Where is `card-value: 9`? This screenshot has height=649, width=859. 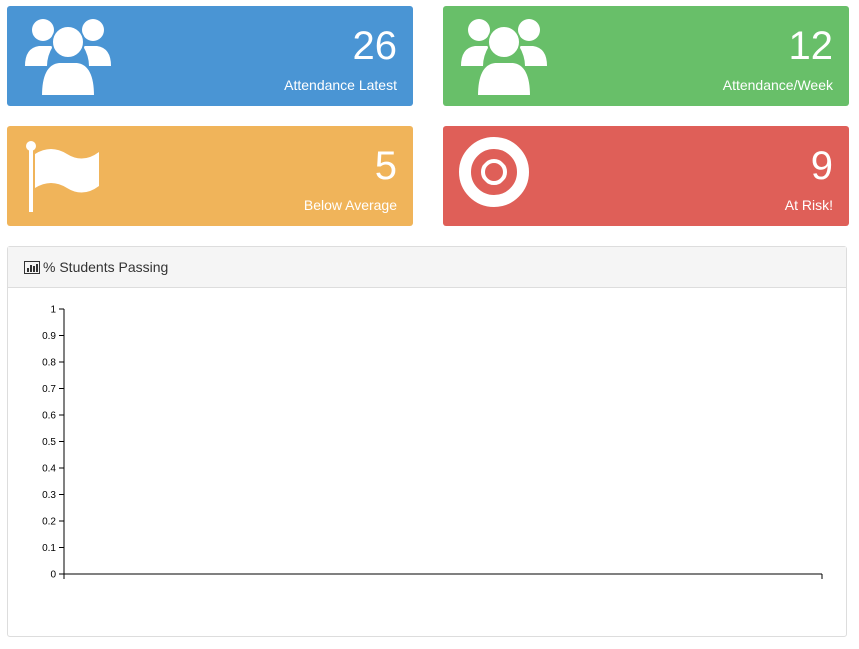
card-value: 9 is located at coordinates (821, 166).